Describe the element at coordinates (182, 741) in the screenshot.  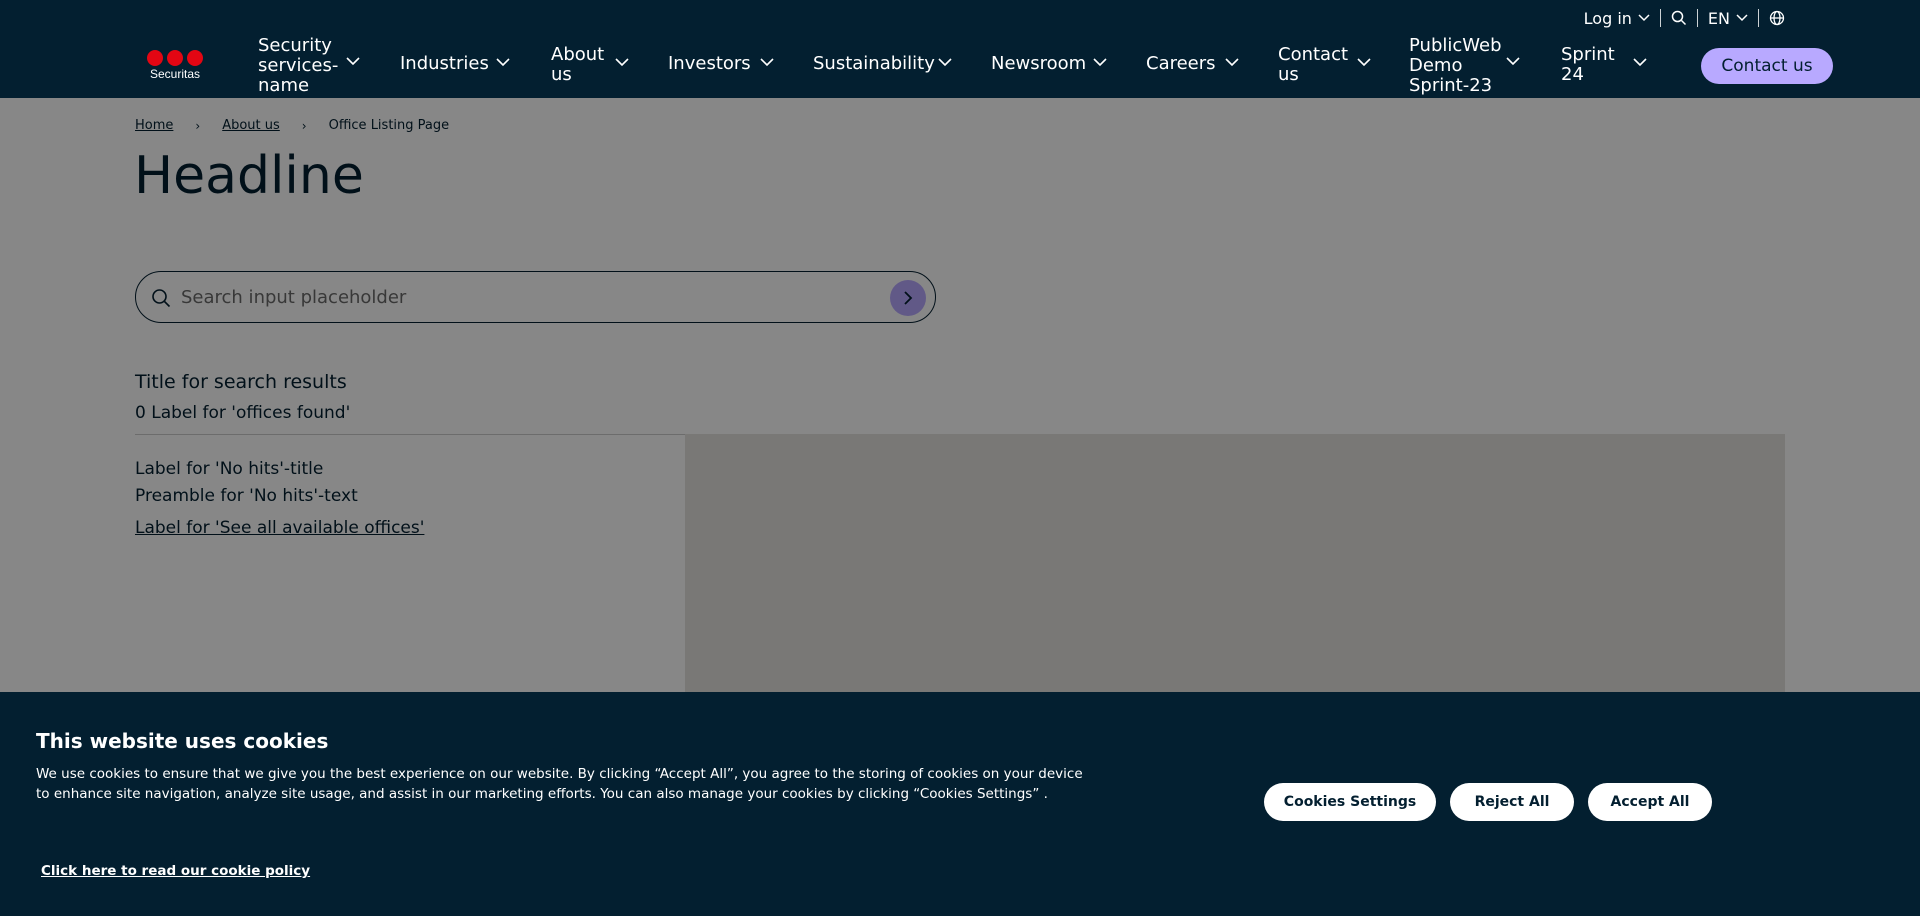
I see `cookie-title: This website uses cookies` at that location.